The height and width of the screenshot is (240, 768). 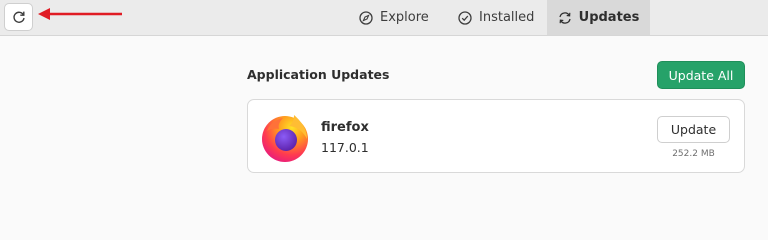 I want to click on tab-installed: Installed, so click(x=496, y=17).